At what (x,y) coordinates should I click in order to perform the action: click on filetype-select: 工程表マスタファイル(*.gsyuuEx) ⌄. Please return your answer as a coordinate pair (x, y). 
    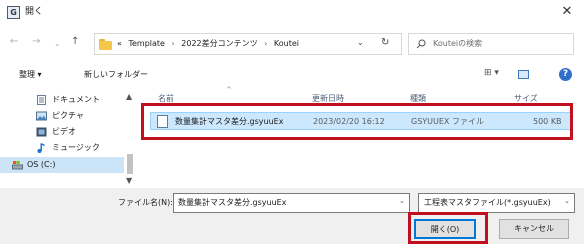
    Looking at the image, I should click on (496, 203).